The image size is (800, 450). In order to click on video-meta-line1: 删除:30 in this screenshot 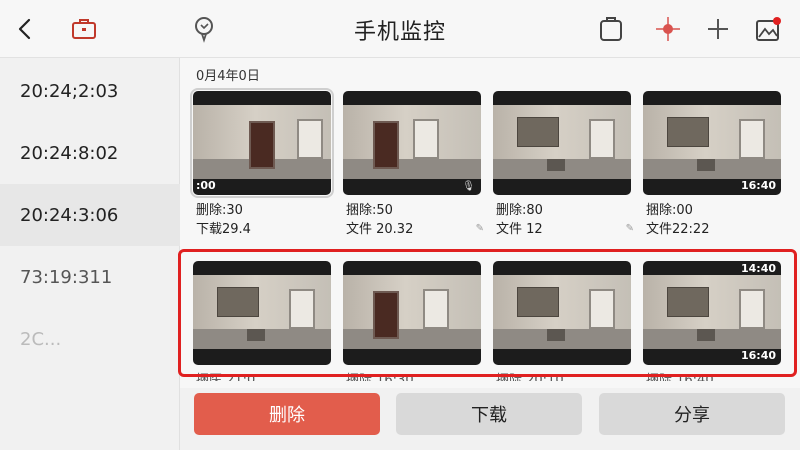, I will do `click(219, 210)`.